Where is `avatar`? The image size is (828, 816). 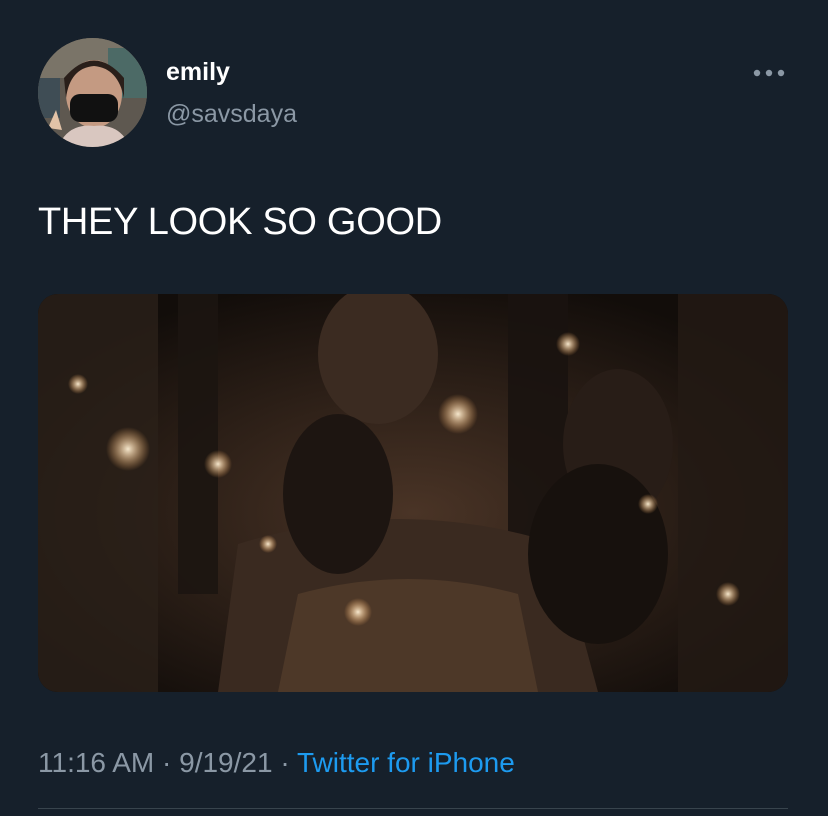
avatar is located at coordinates (92, 92).